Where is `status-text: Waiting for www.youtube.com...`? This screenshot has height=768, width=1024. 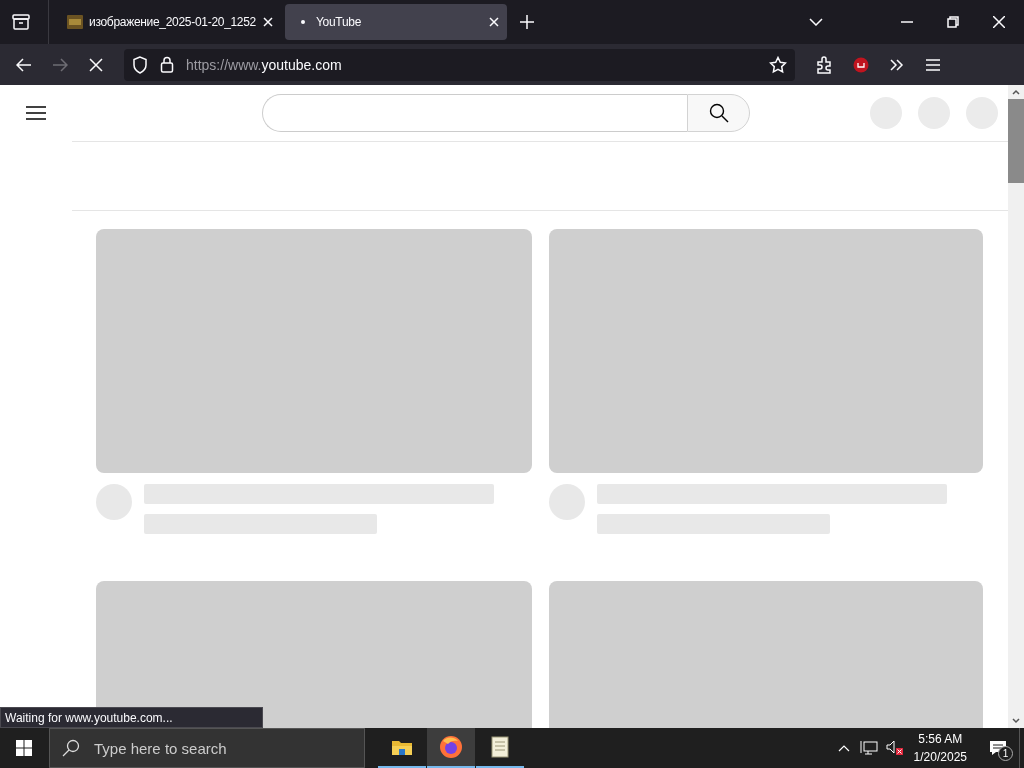 status-text: Waiting for www.youtube.com... is located at coordinates (89, 718).